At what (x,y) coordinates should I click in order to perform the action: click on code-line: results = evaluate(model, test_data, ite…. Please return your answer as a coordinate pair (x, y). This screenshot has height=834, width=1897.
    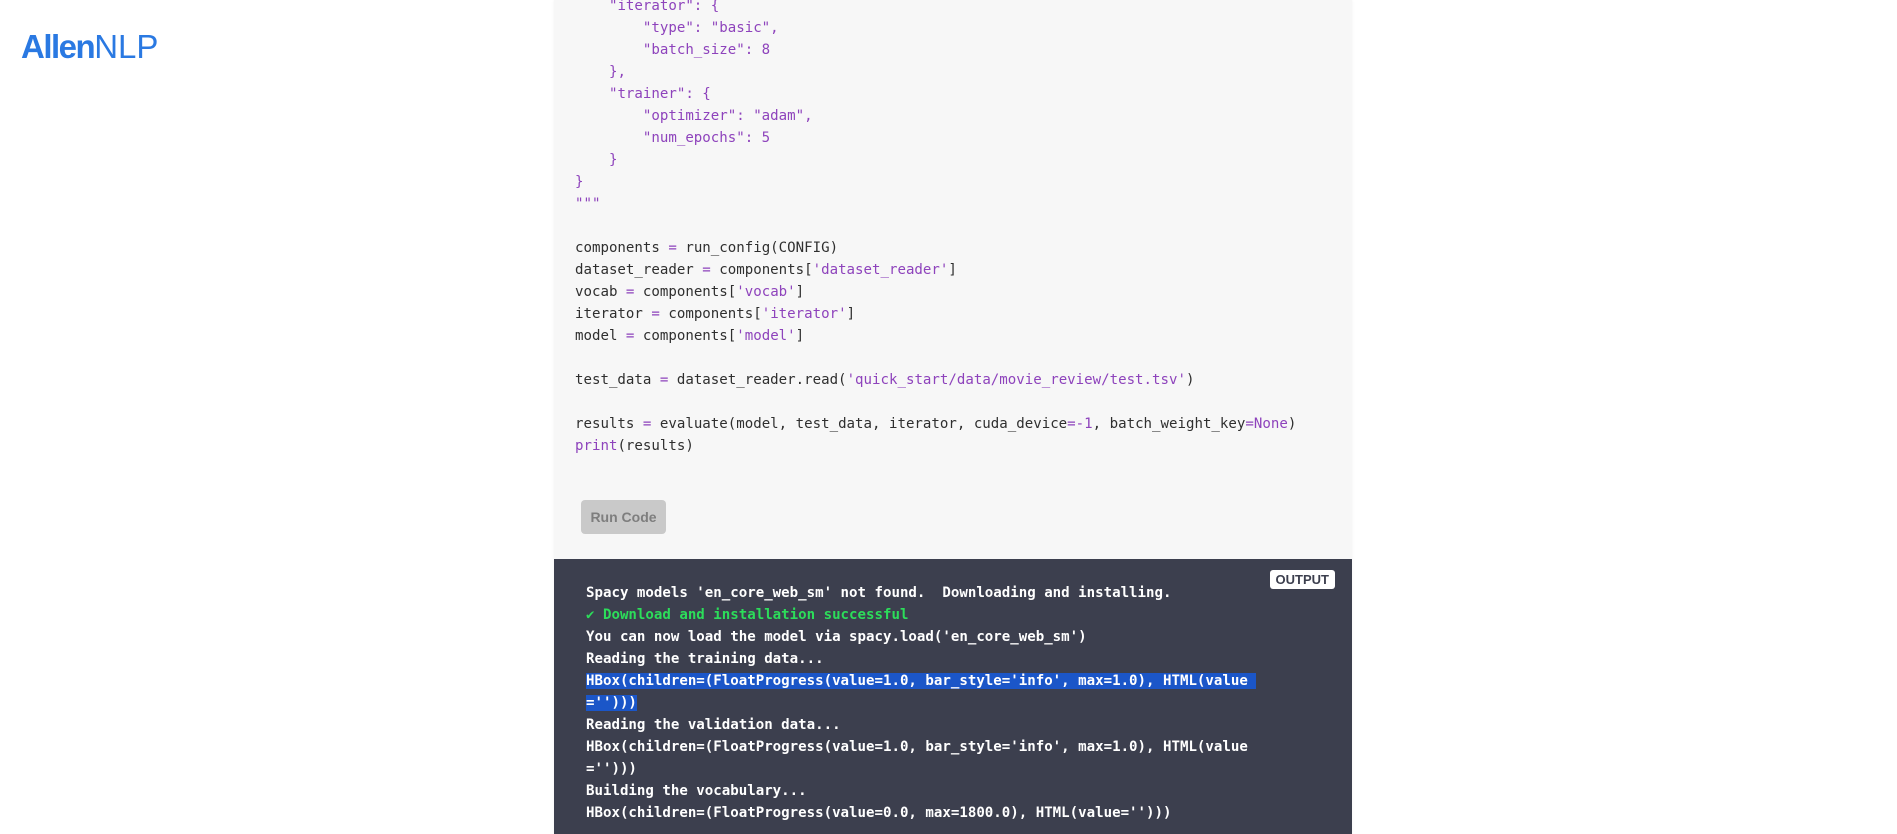
    Looking at the image, I should click on (935, 424).